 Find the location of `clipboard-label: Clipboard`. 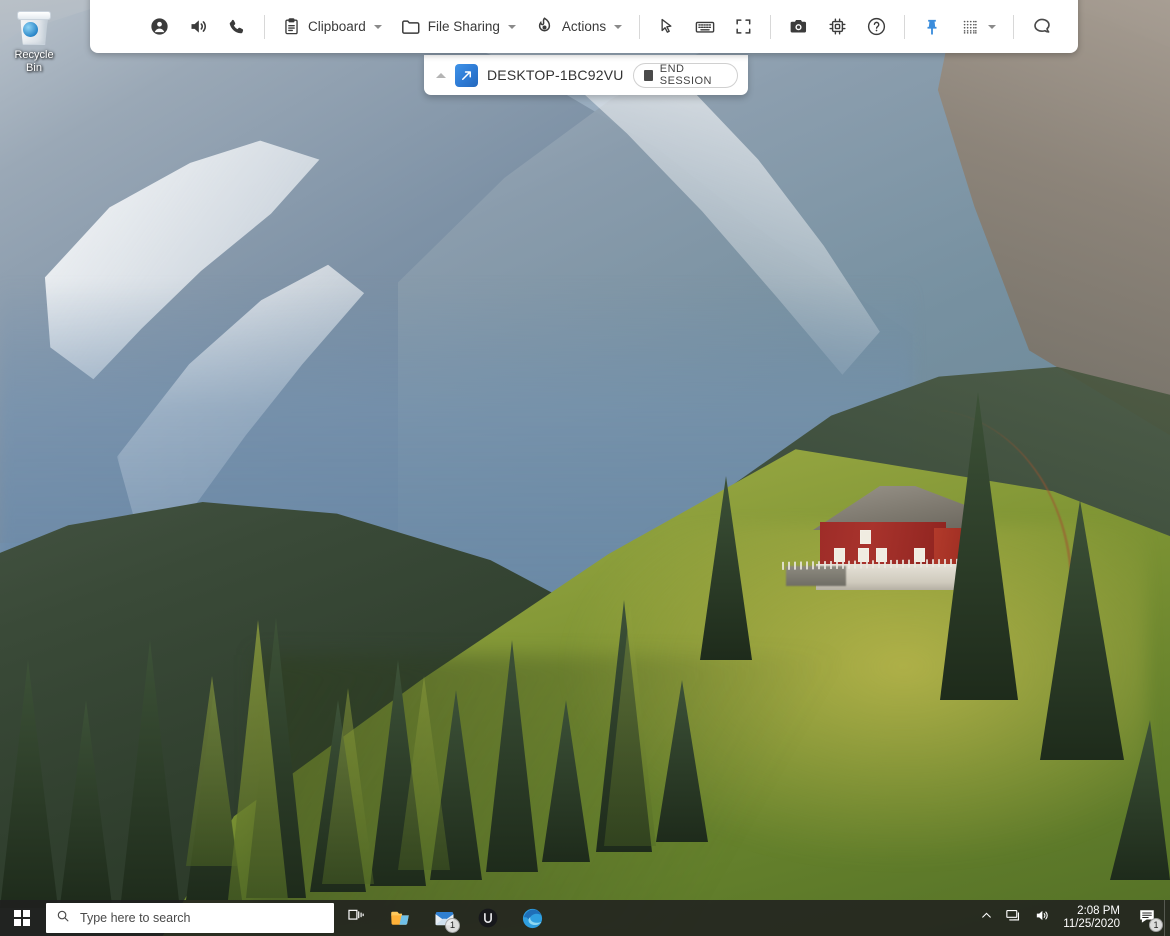

clipboard-label: Clipboard is located at coordinates (337, 26).